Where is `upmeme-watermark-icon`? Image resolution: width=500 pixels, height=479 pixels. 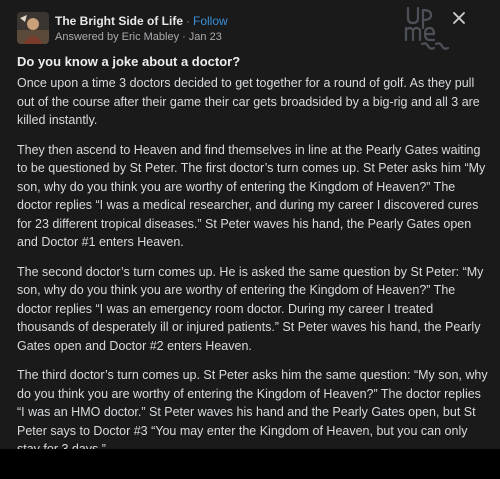
upmeme-watermark-icon is located at coordinates (427, 27).